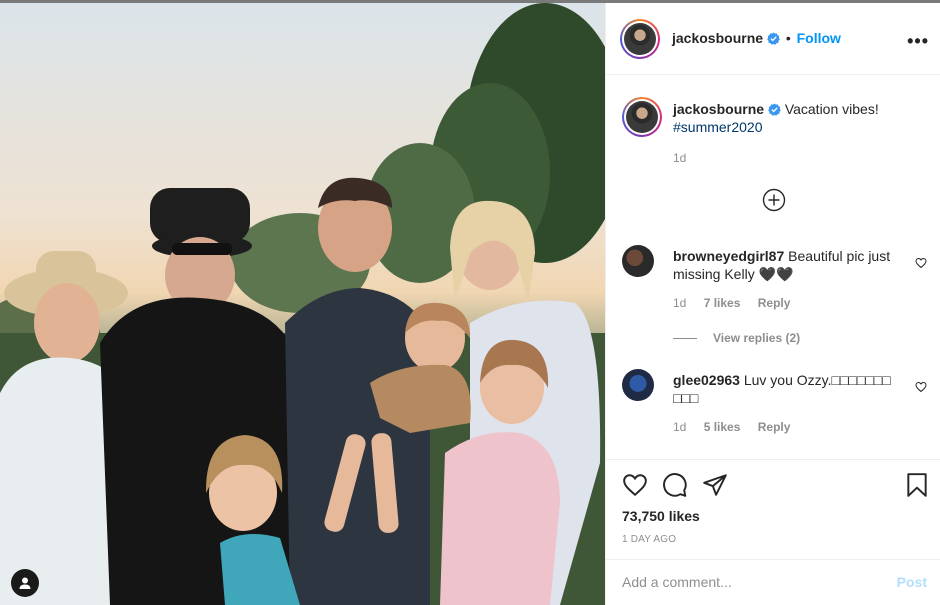 This screenshot has height=605, width=940. I want to click on comment-likes: 7 likes, so click(722, 303).